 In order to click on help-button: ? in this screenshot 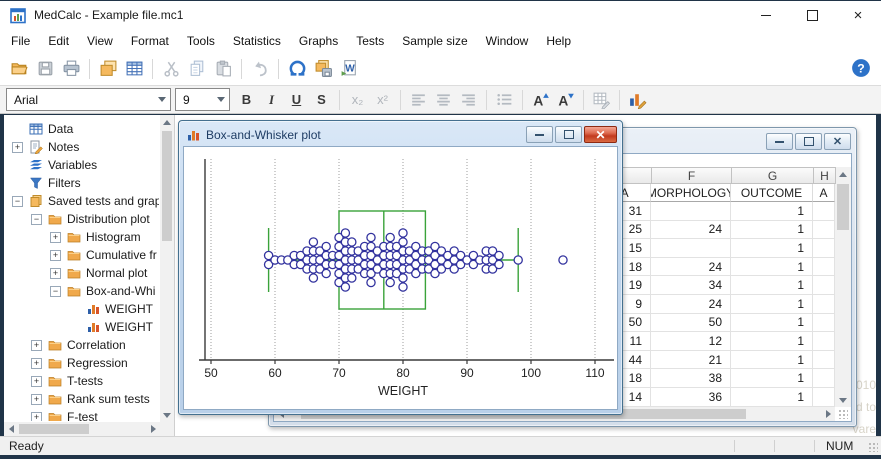, I will do `click(861, 68)`.